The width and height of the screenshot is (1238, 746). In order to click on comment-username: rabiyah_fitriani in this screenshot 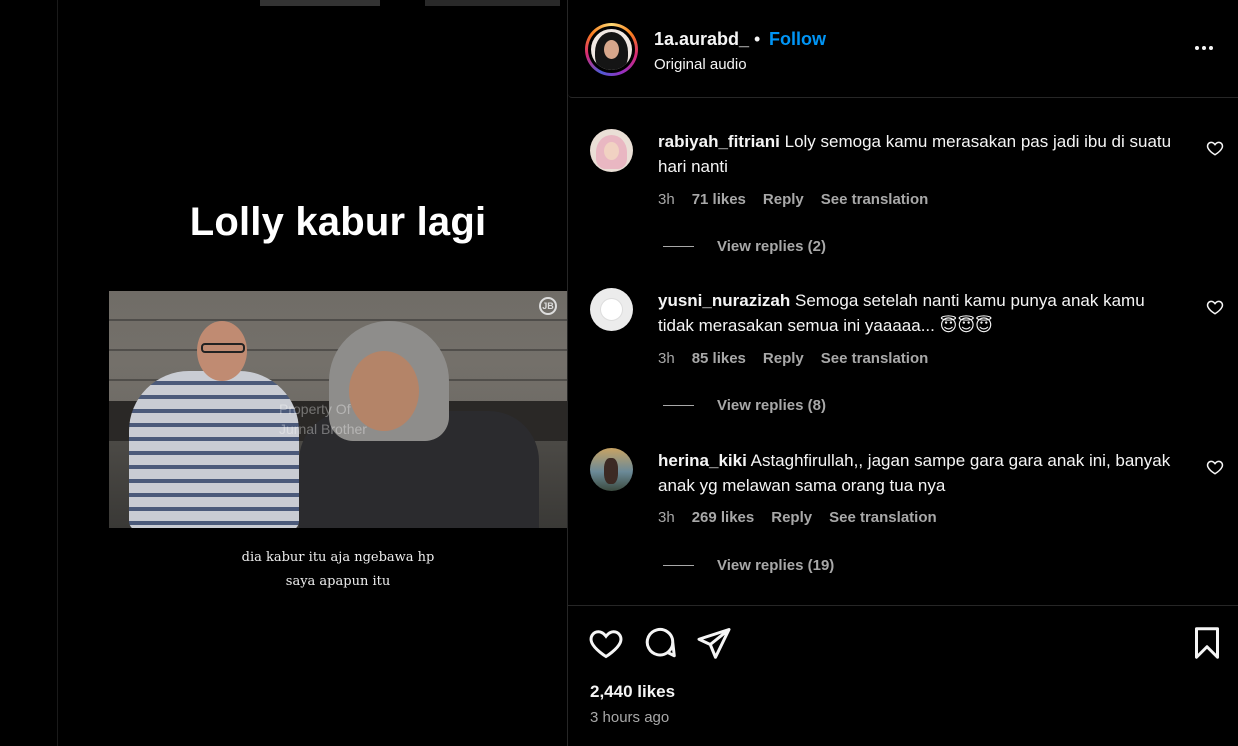, I will do `click(719, 141)`.